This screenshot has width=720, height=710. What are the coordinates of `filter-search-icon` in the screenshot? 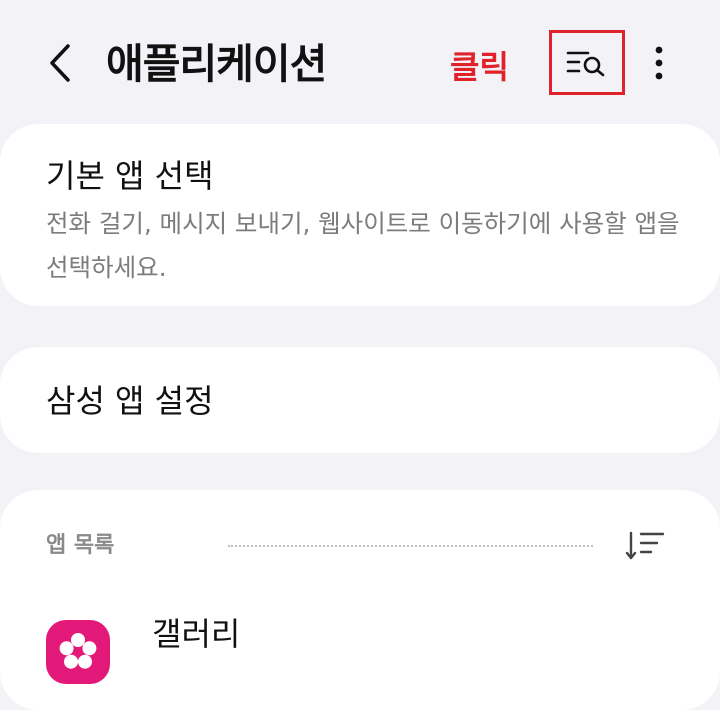 It's located at (585, 63).